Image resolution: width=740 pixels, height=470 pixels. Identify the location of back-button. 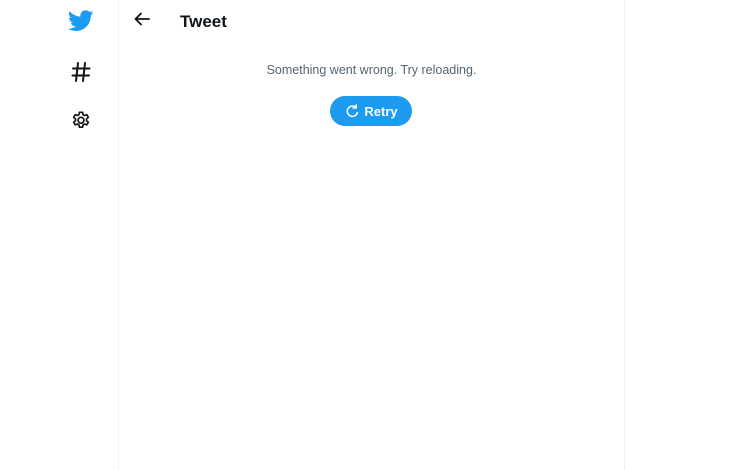
(142, 21).